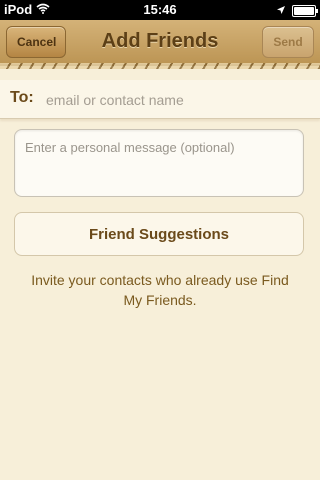 The height and width of the screenshot is (480, 320). What do you see at coordinates (176, 100) in the screenshot?
I see `recipient-input` at bounding box center [176, 100].